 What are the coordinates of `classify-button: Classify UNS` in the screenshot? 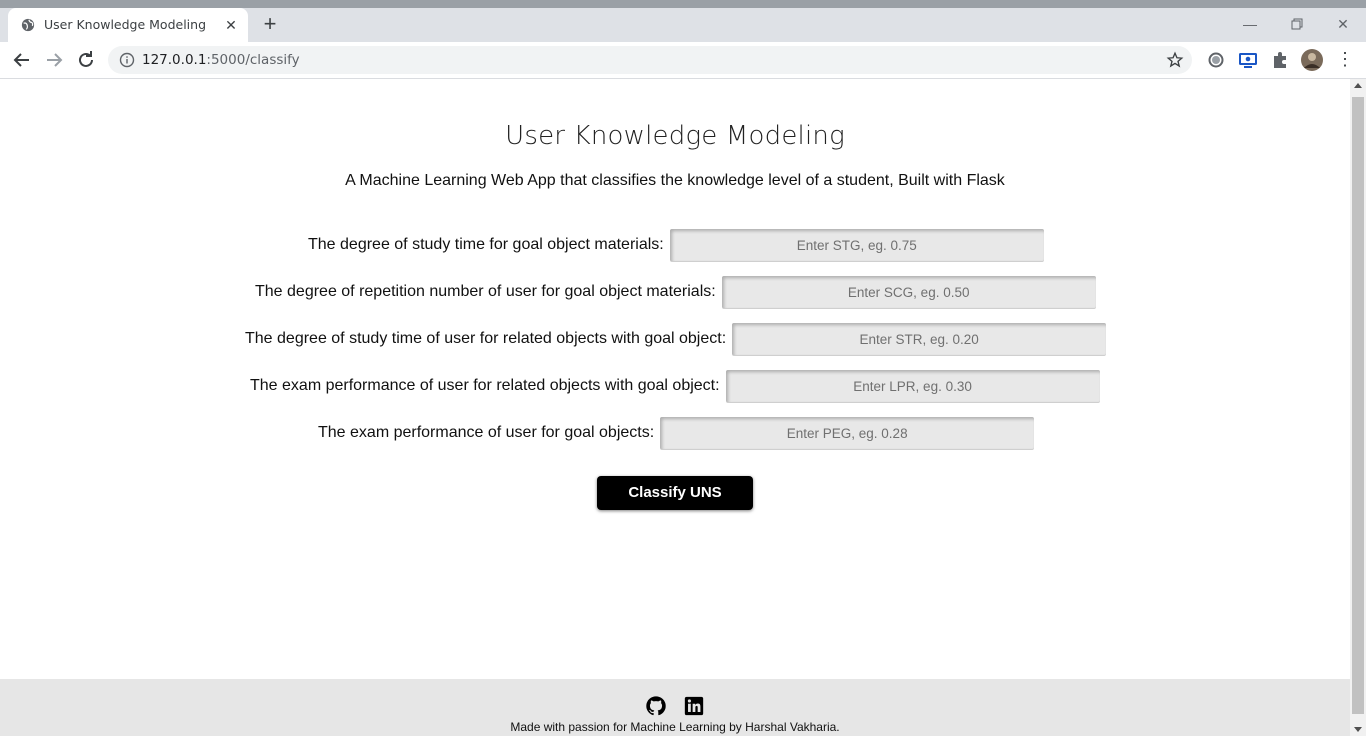 It's located at (675, 493).